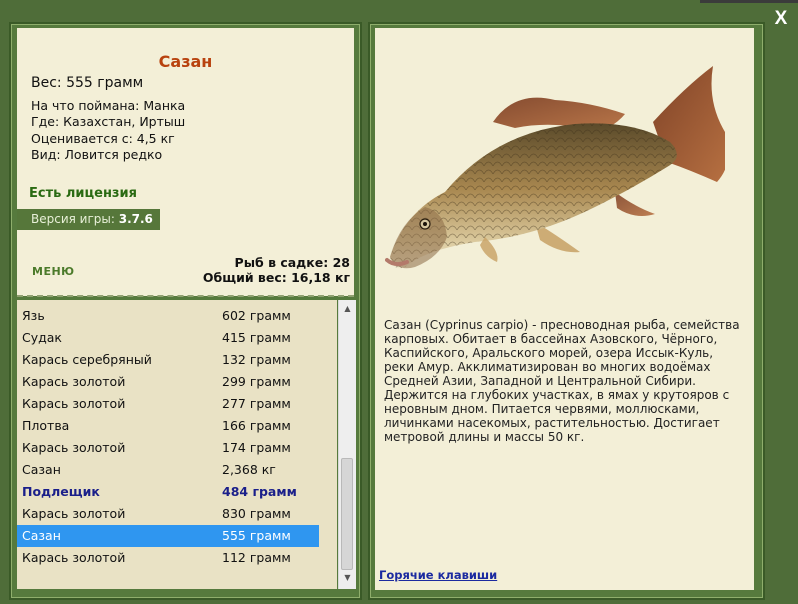  I want to click on fish-count: Рыб в садке: 28, so click(292, 262).